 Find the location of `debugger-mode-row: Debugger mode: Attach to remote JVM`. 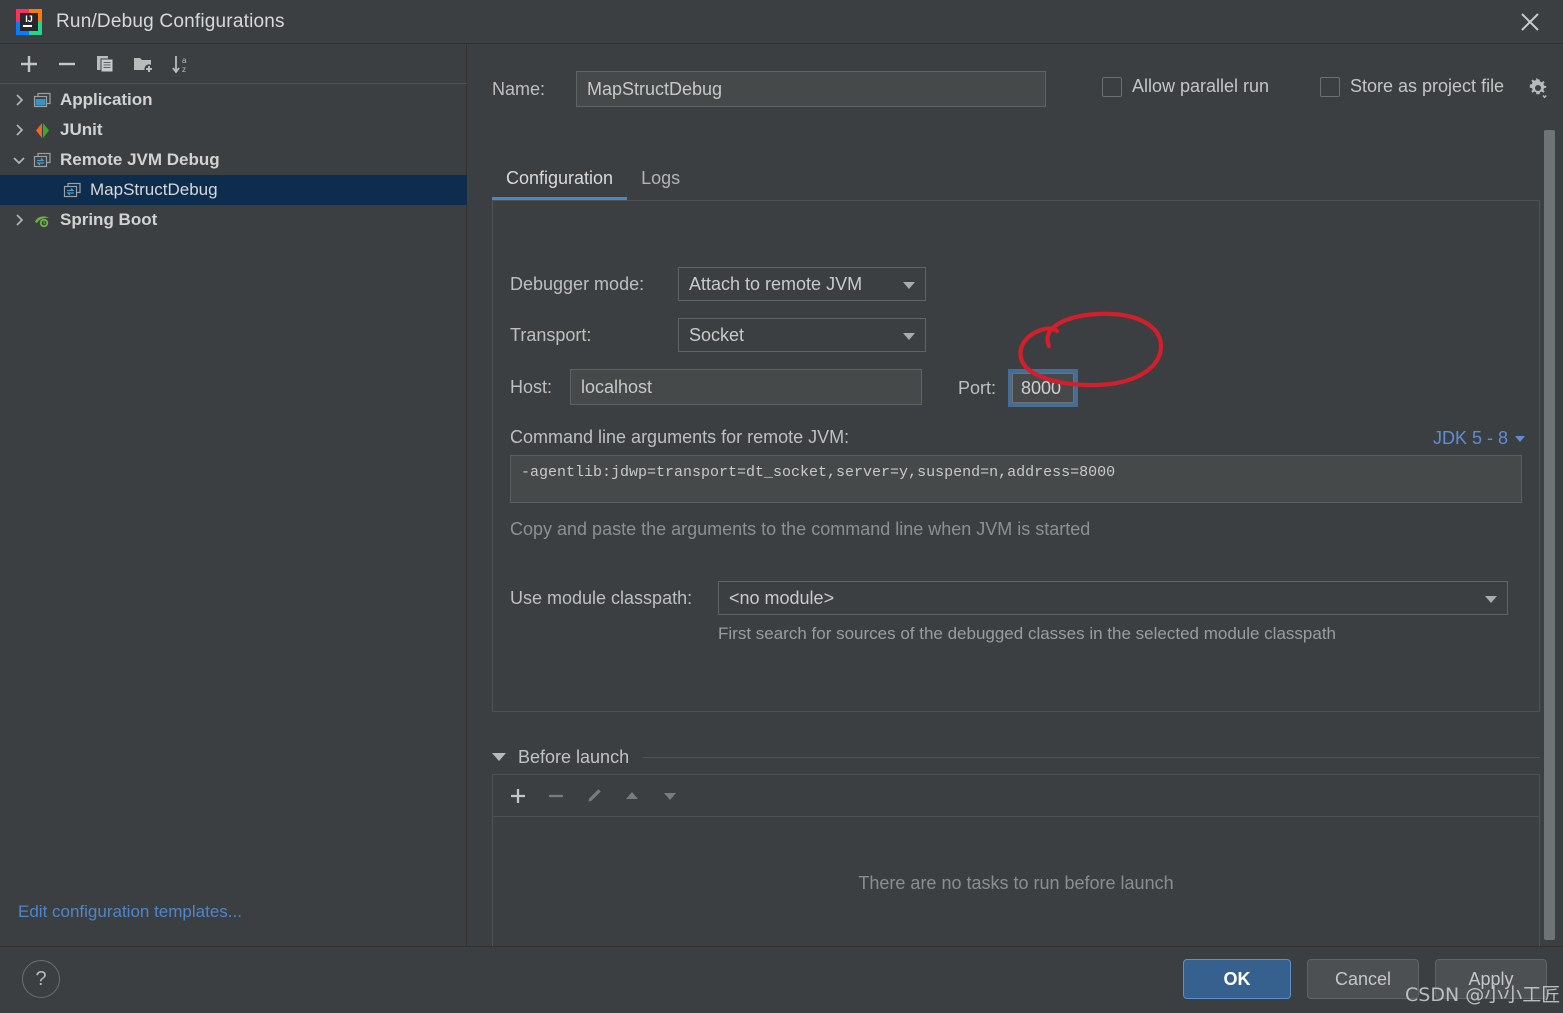

debugger-mode-row: Debugger mode: Attach to remote JVM is located at coordinates (718, 284).